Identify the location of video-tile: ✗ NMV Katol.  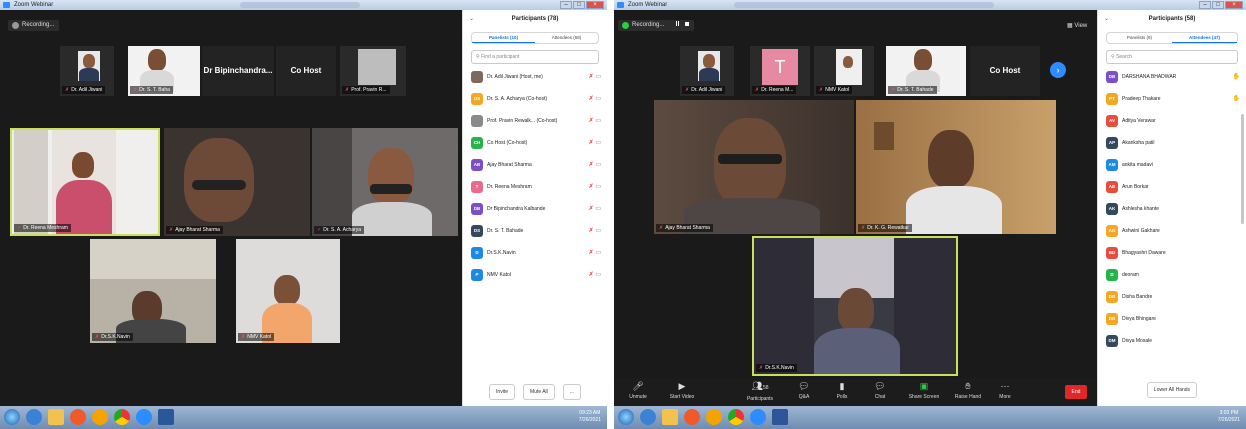
(288, 291).